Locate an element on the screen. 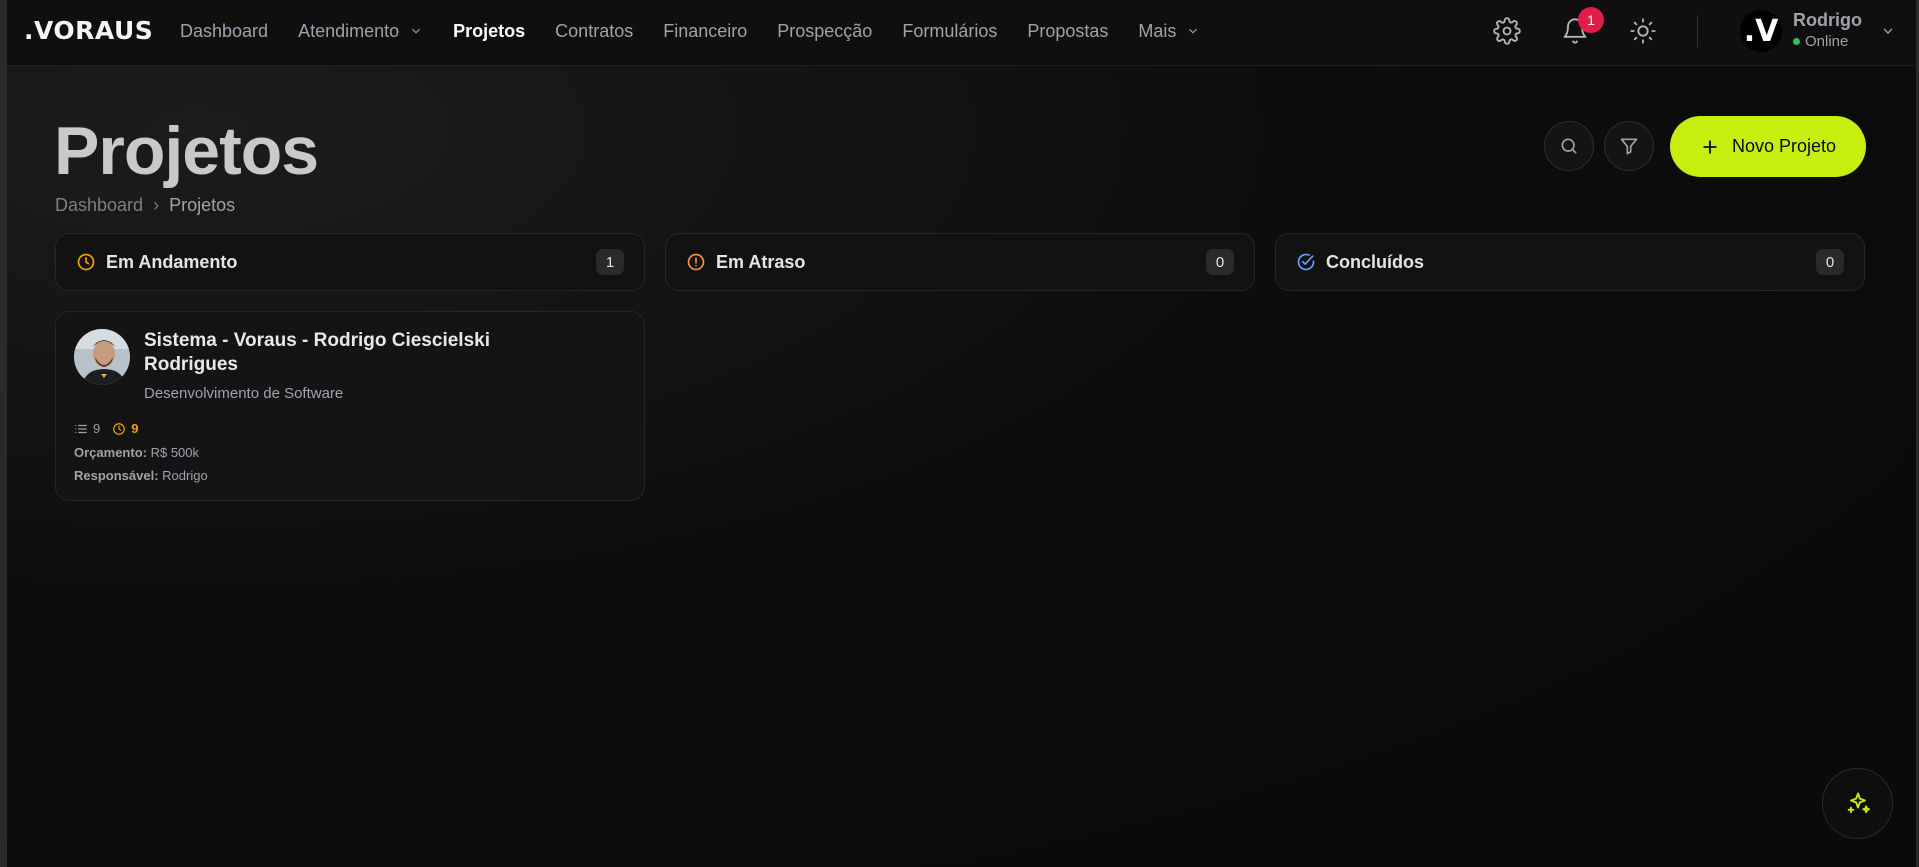  pending-count-value: 9 is located at coordinates (135, 428).